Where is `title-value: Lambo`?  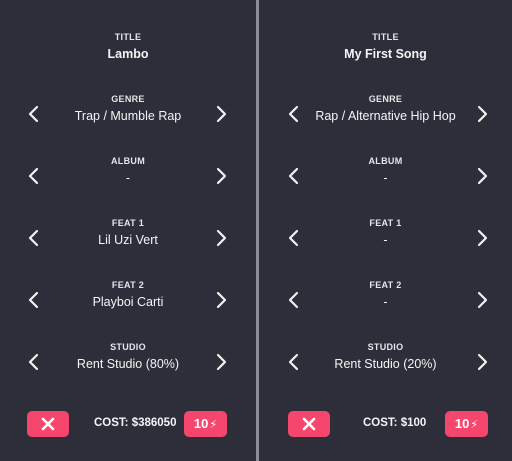
title-value: Lambo is located at coordinates (128, 54).